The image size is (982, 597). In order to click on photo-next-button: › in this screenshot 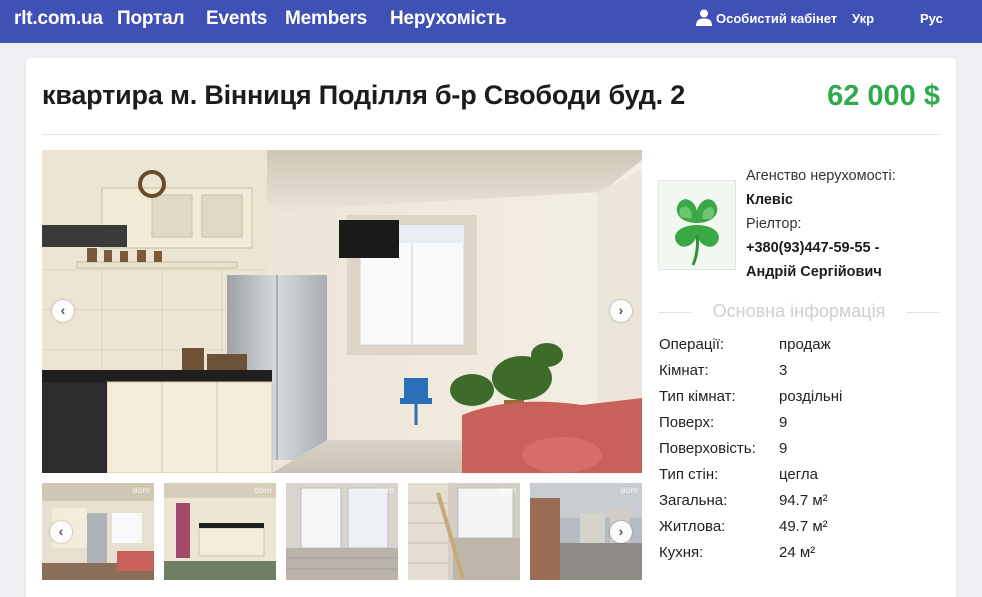, I will do `click(621, 311)`.